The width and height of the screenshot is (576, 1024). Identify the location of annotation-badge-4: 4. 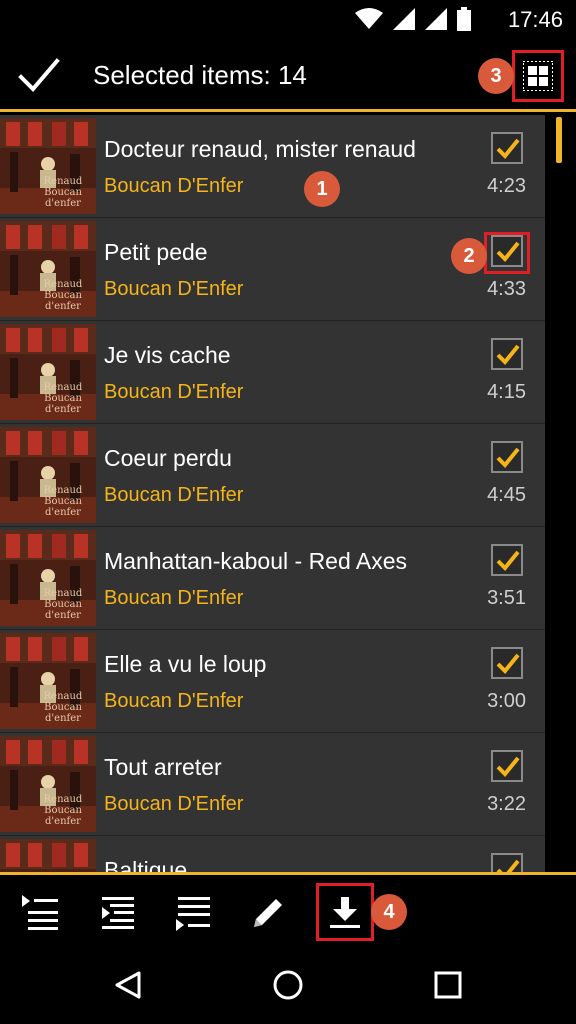
(389, 912).